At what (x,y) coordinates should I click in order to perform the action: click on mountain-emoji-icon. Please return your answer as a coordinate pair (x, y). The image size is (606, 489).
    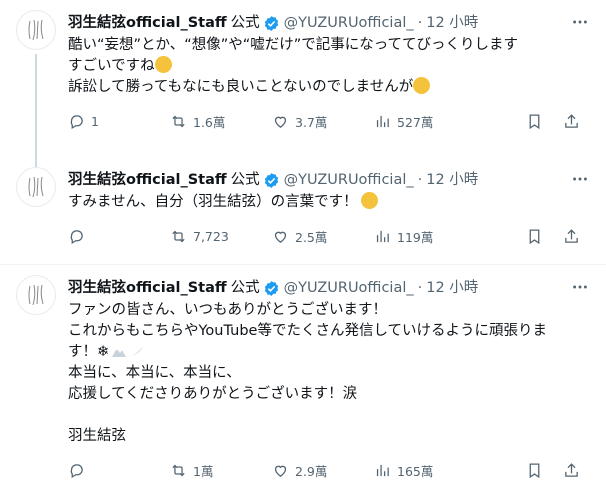
    Looking at the image, I should click on (119, 351).